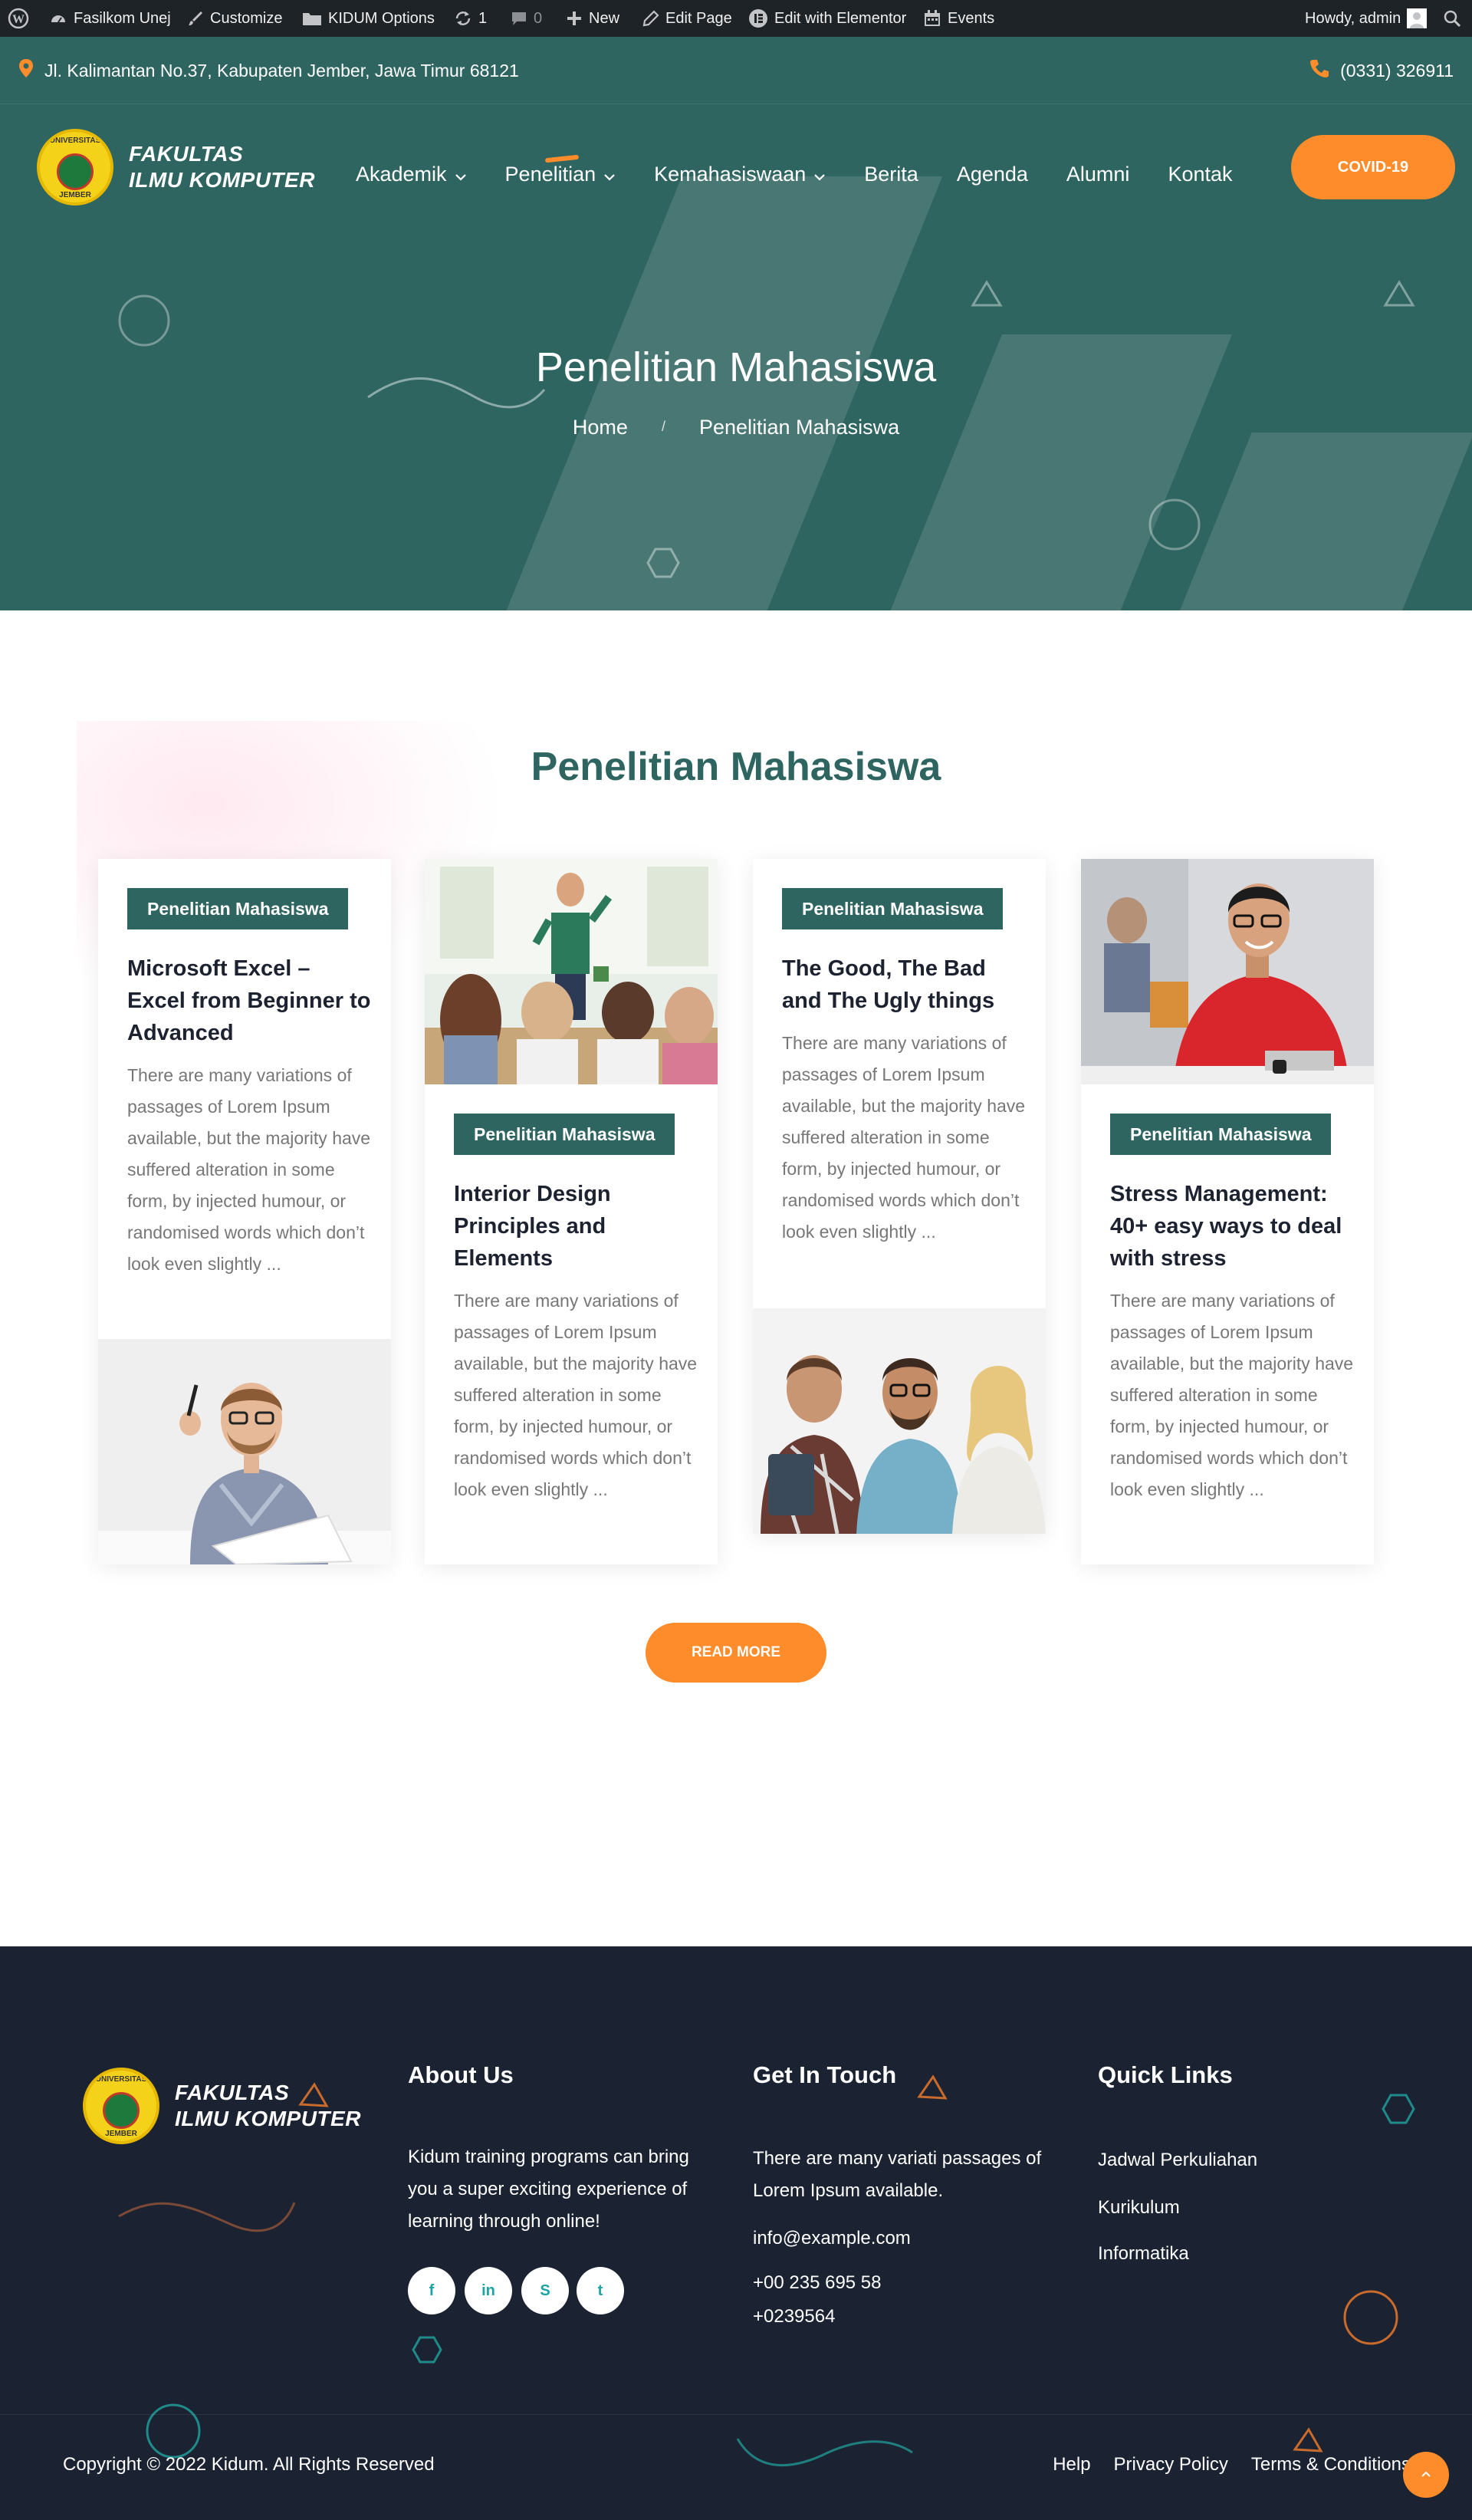 This screenshot has width=1472, height=2520. I want to click on nav-item-kontak: Kontak, so click(1200, 174).